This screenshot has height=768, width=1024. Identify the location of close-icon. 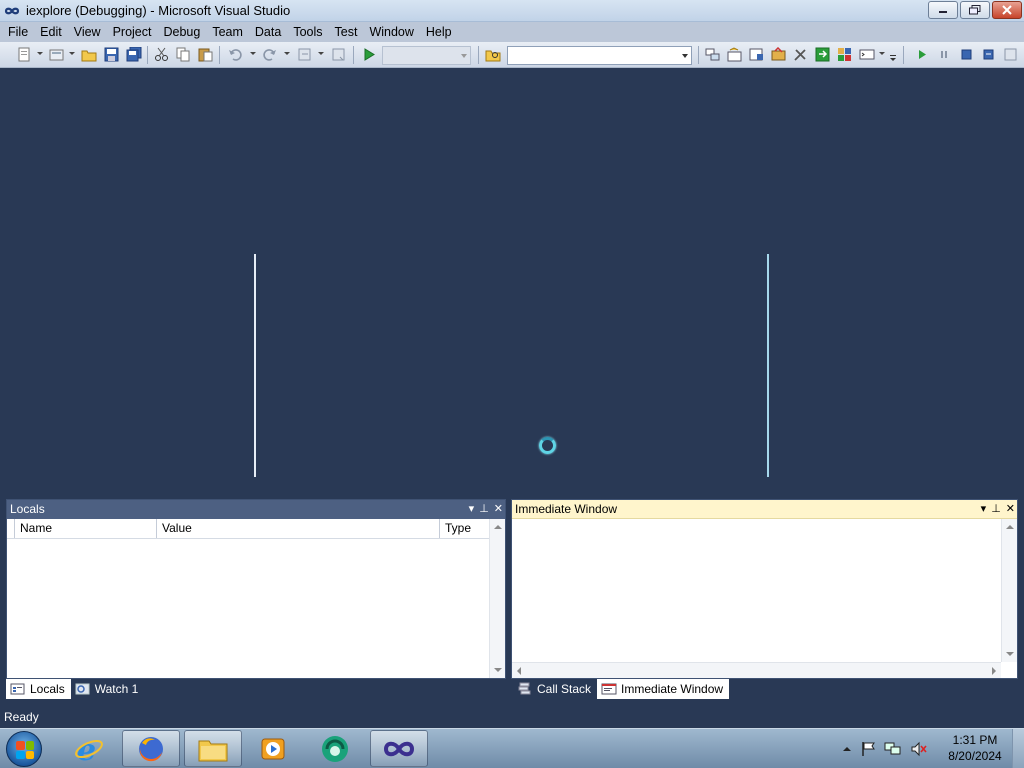
(1007, 10).